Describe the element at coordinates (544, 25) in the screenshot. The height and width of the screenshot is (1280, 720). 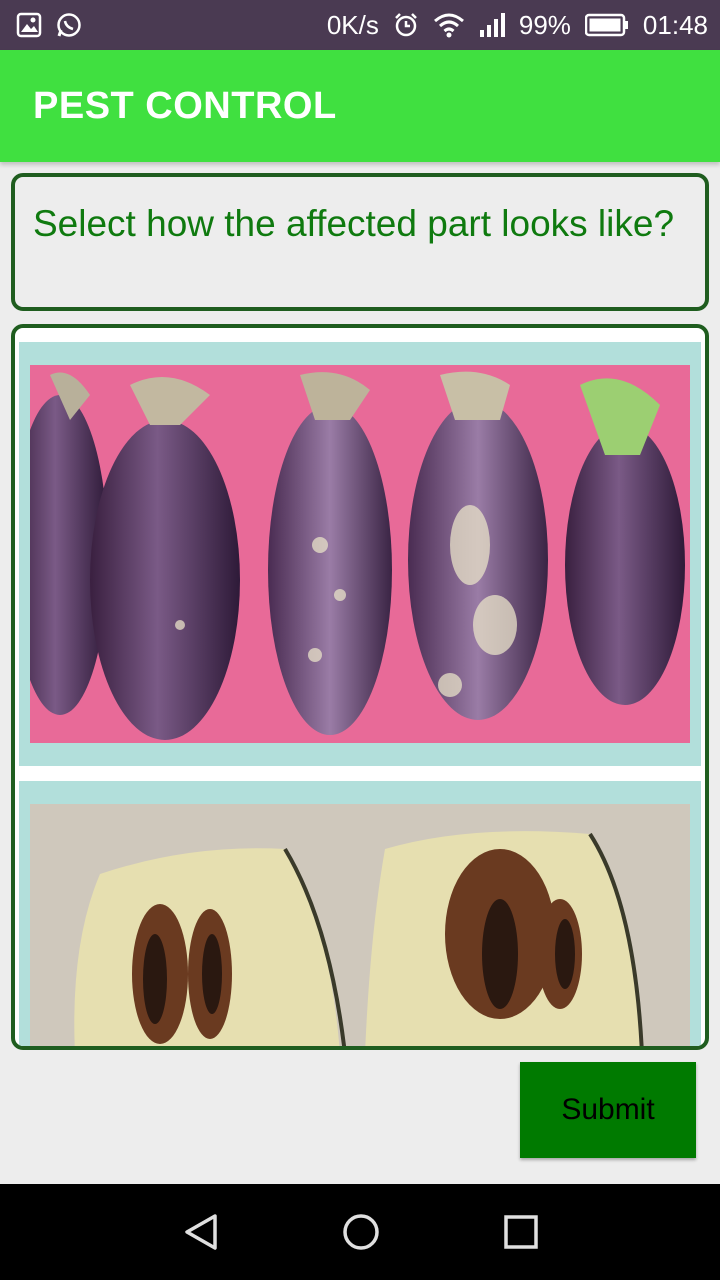
I see `battery-percent: 99%` at that location.